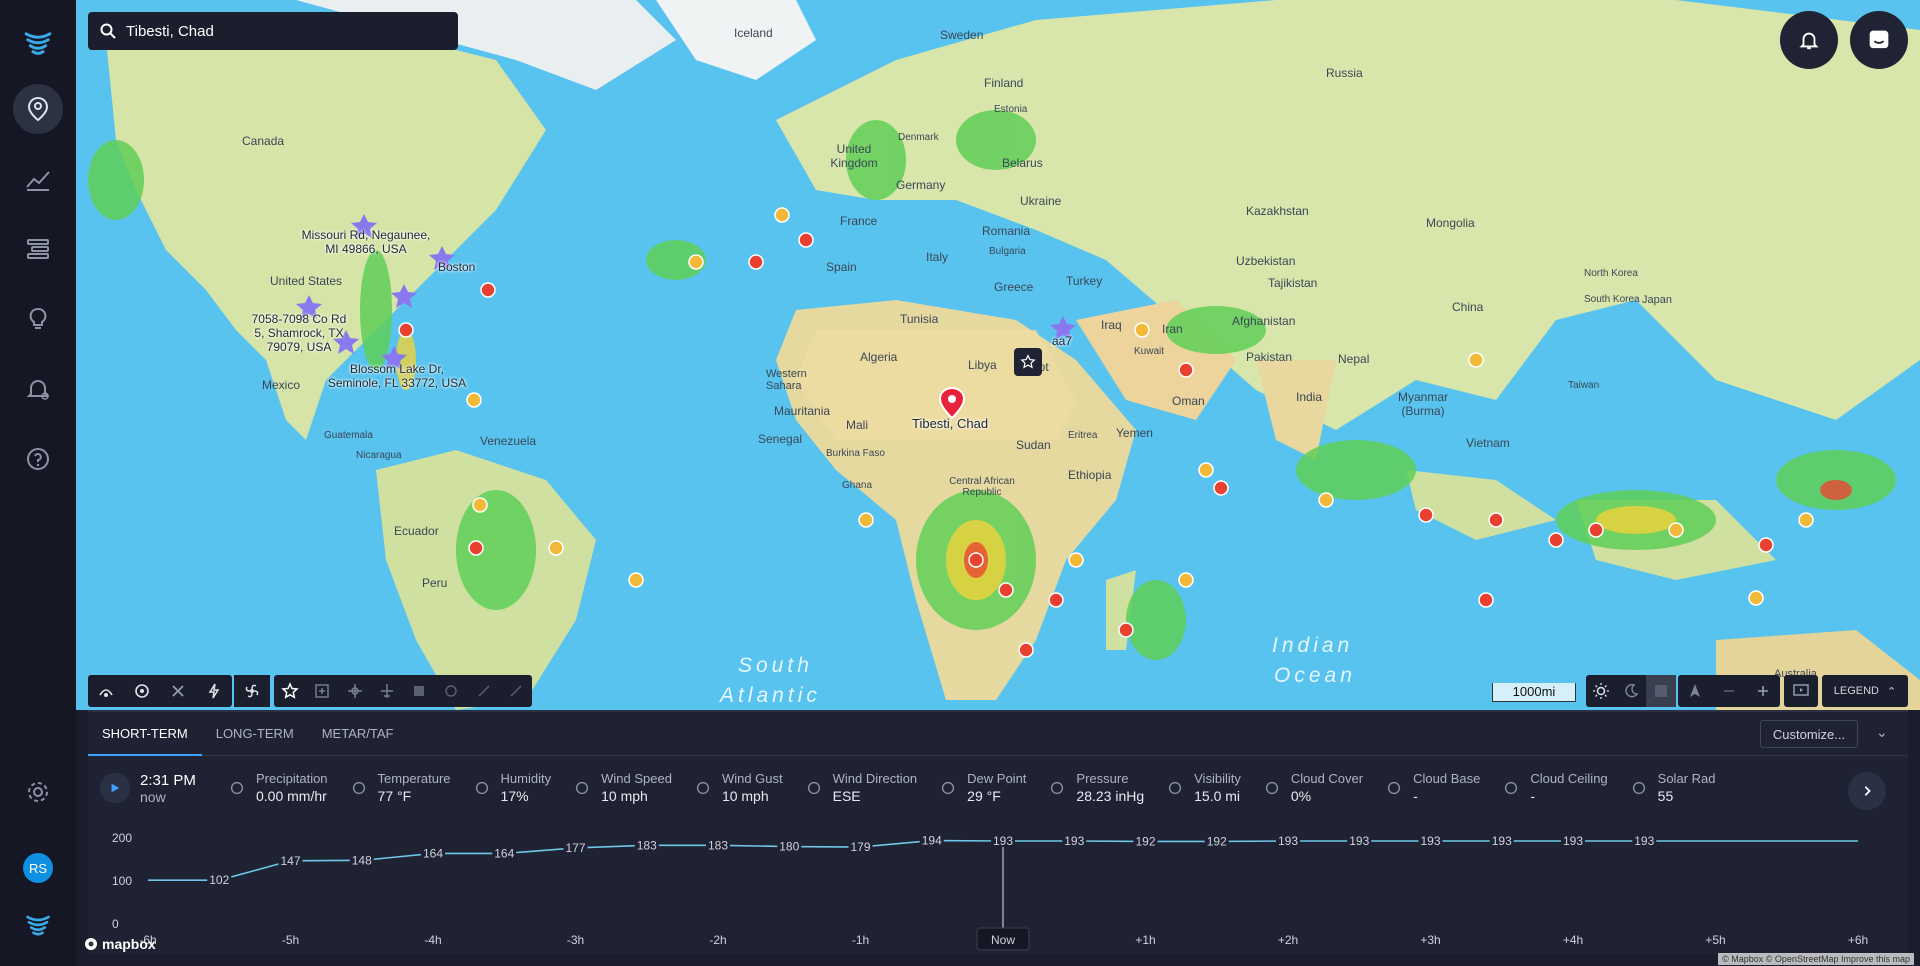  I want to click on zoom-in-button, so click(1763, 691).